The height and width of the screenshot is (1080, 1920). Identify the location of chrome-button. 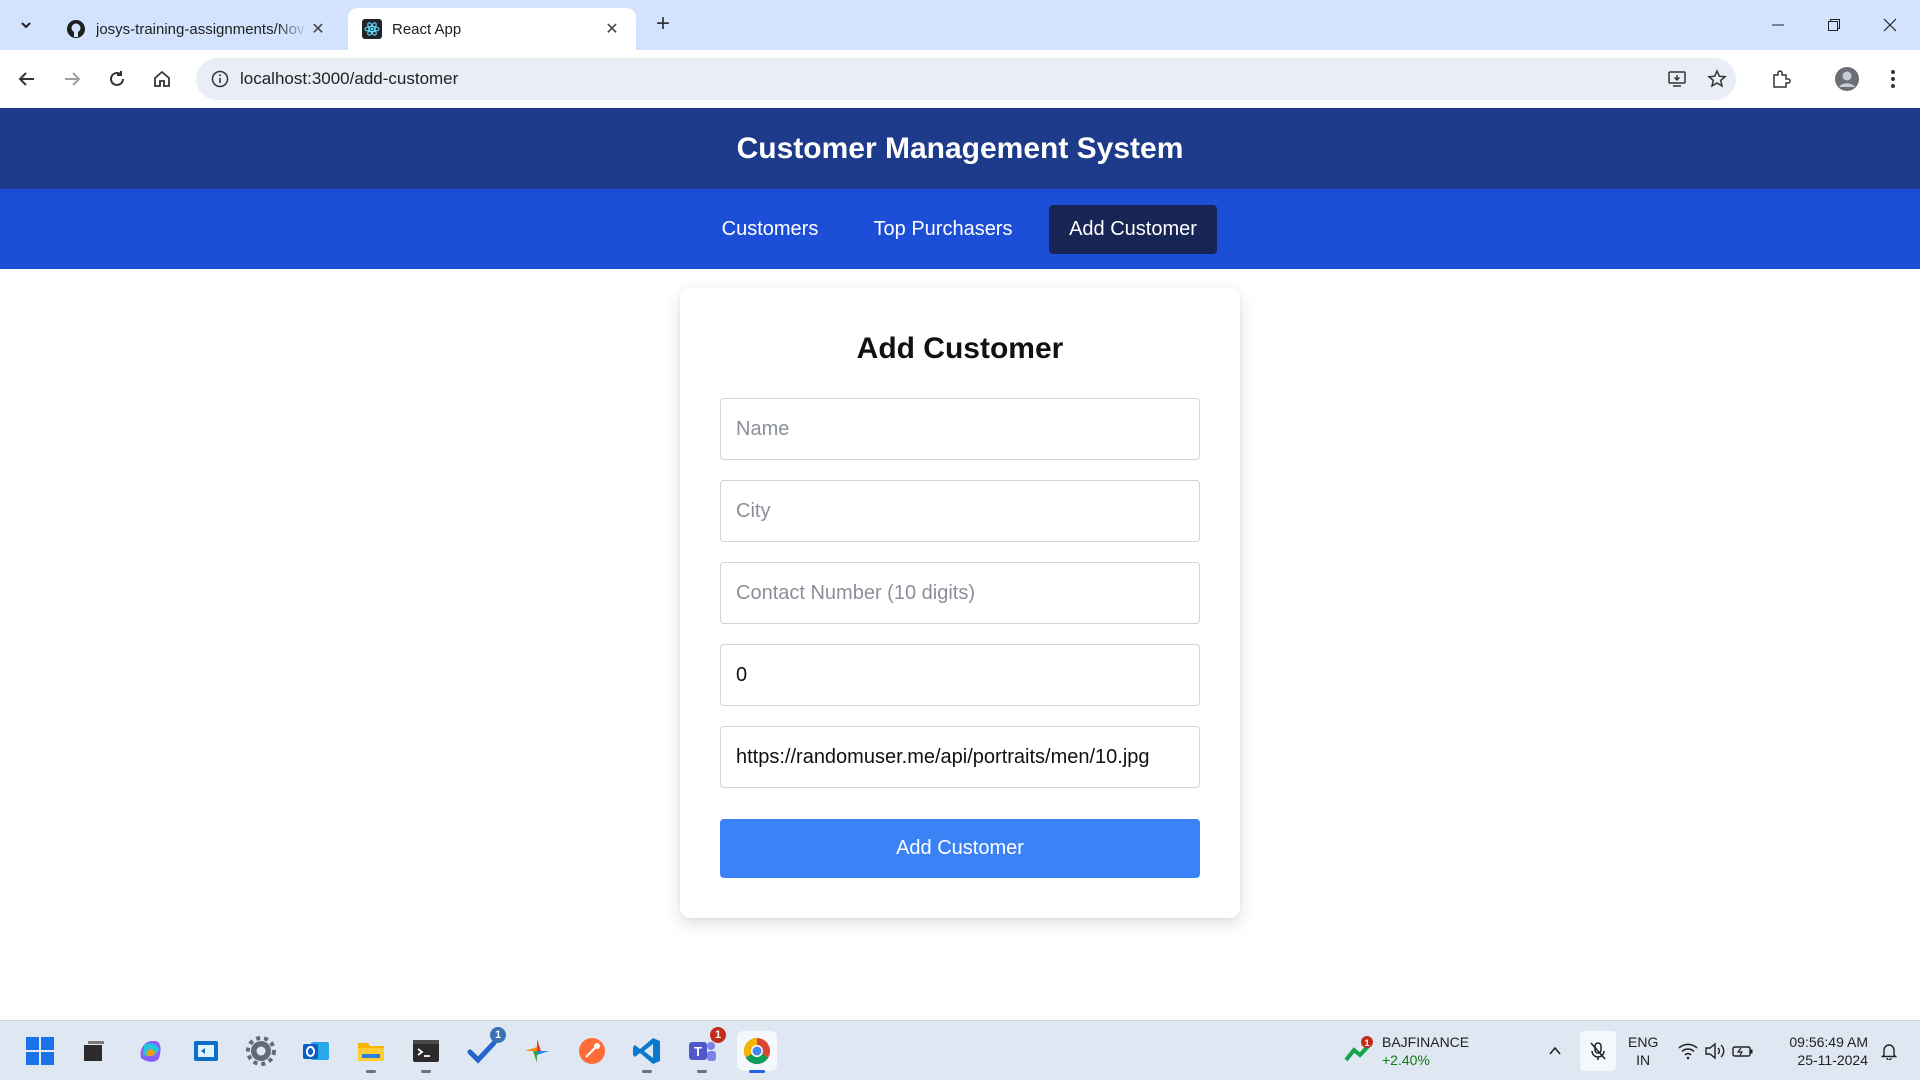
(757, 1052).